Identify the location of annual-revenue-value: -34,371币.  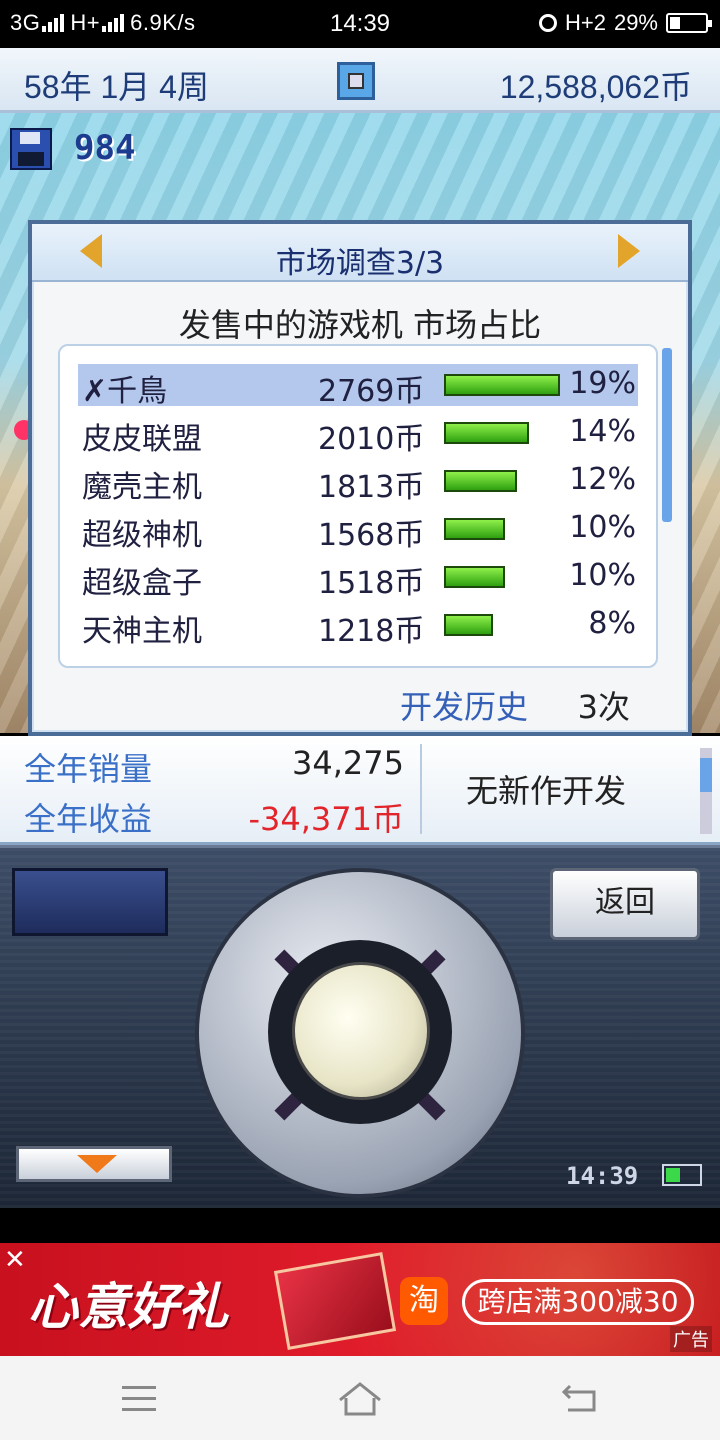
(326, 819).